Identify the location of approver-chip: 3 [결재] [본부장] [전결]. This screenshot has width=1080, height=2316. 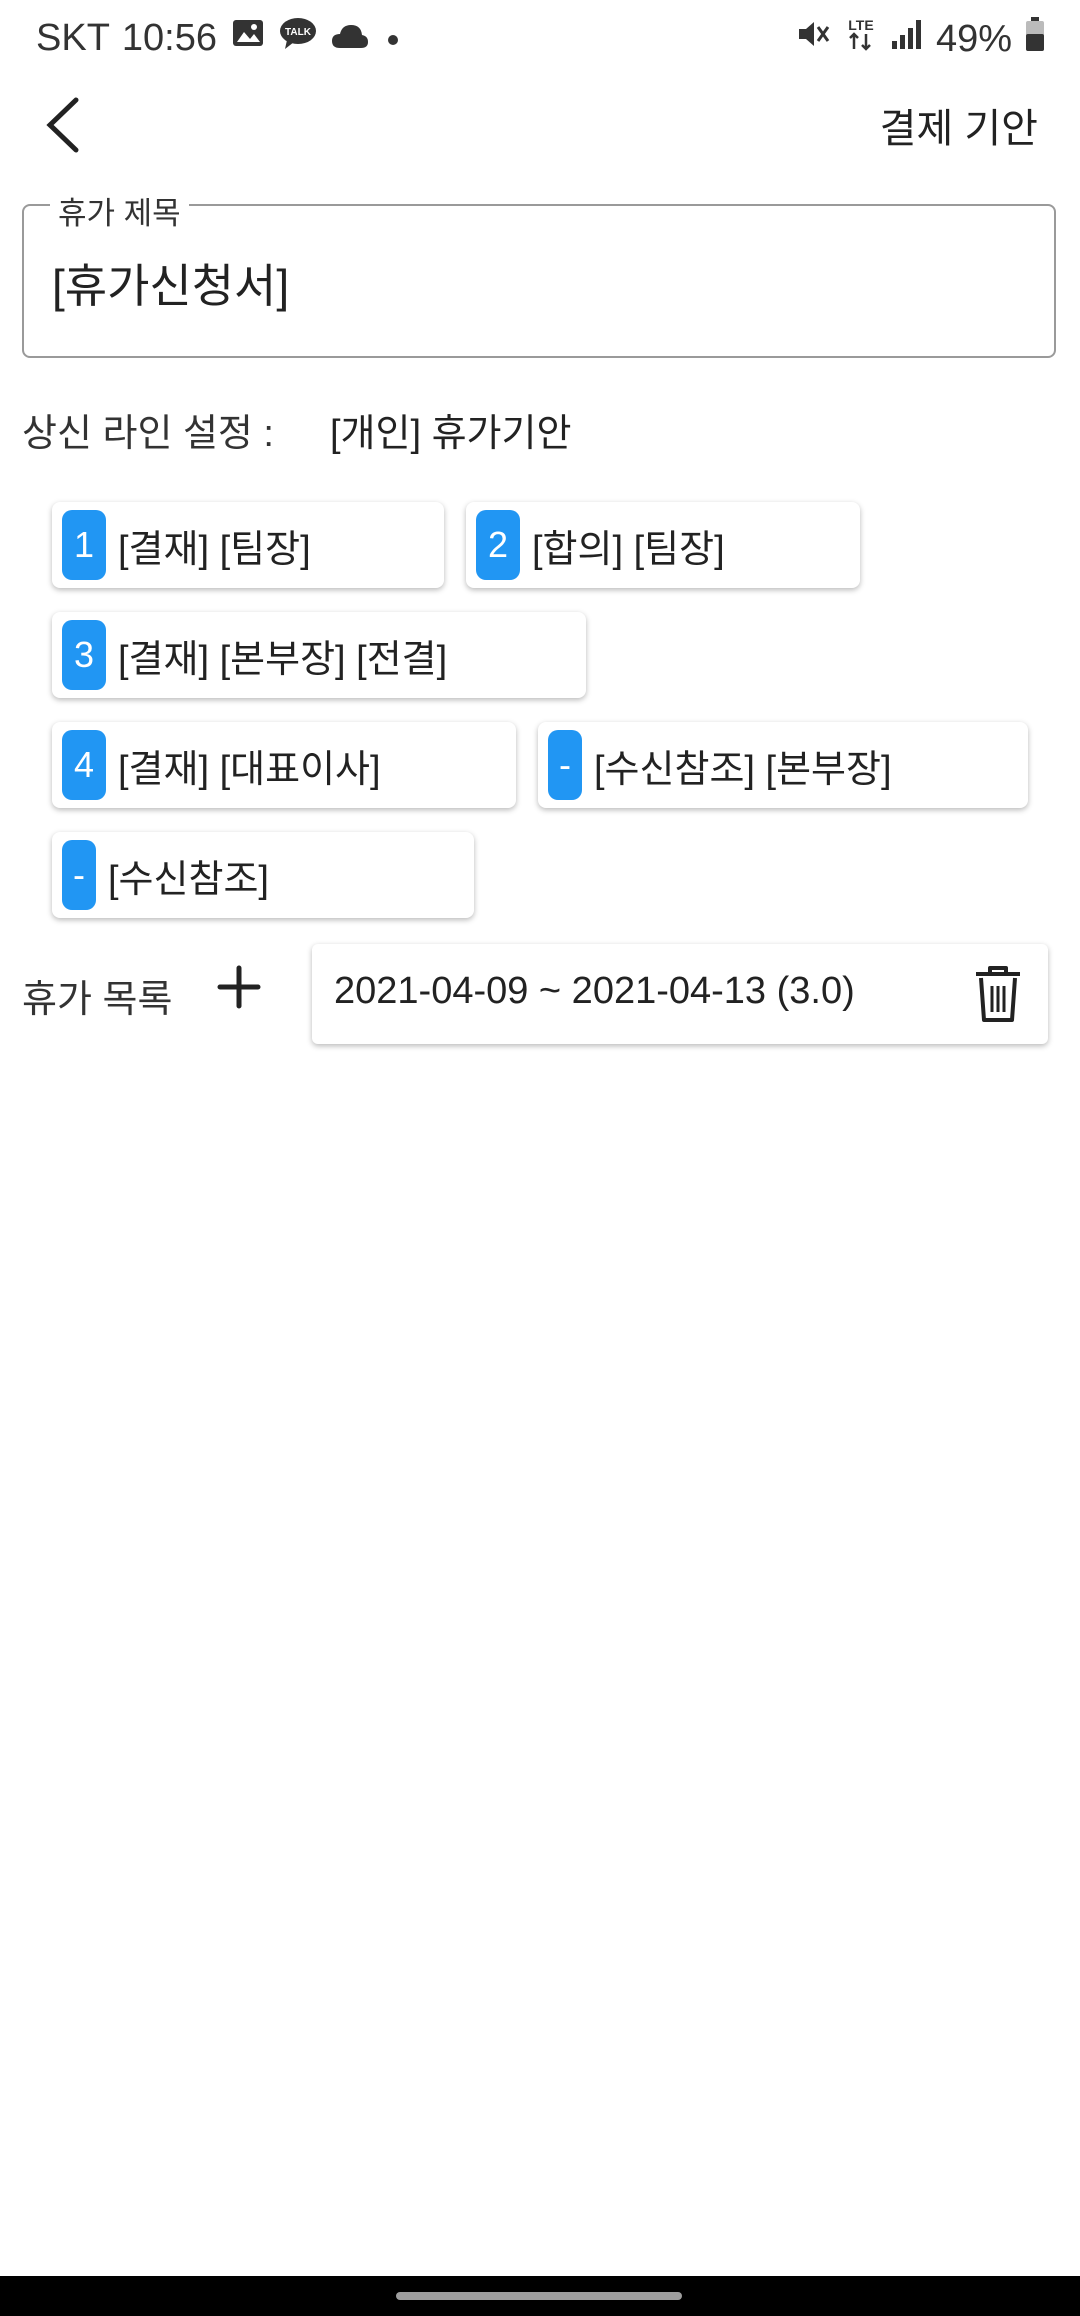
(319, 655).